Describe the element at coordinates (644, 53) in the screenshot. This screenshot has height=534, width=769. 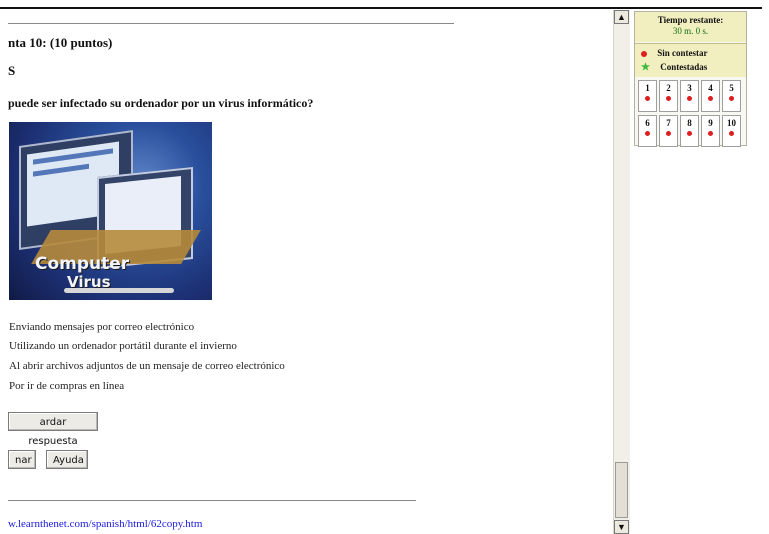
I see `red-dot-icon` at that location.